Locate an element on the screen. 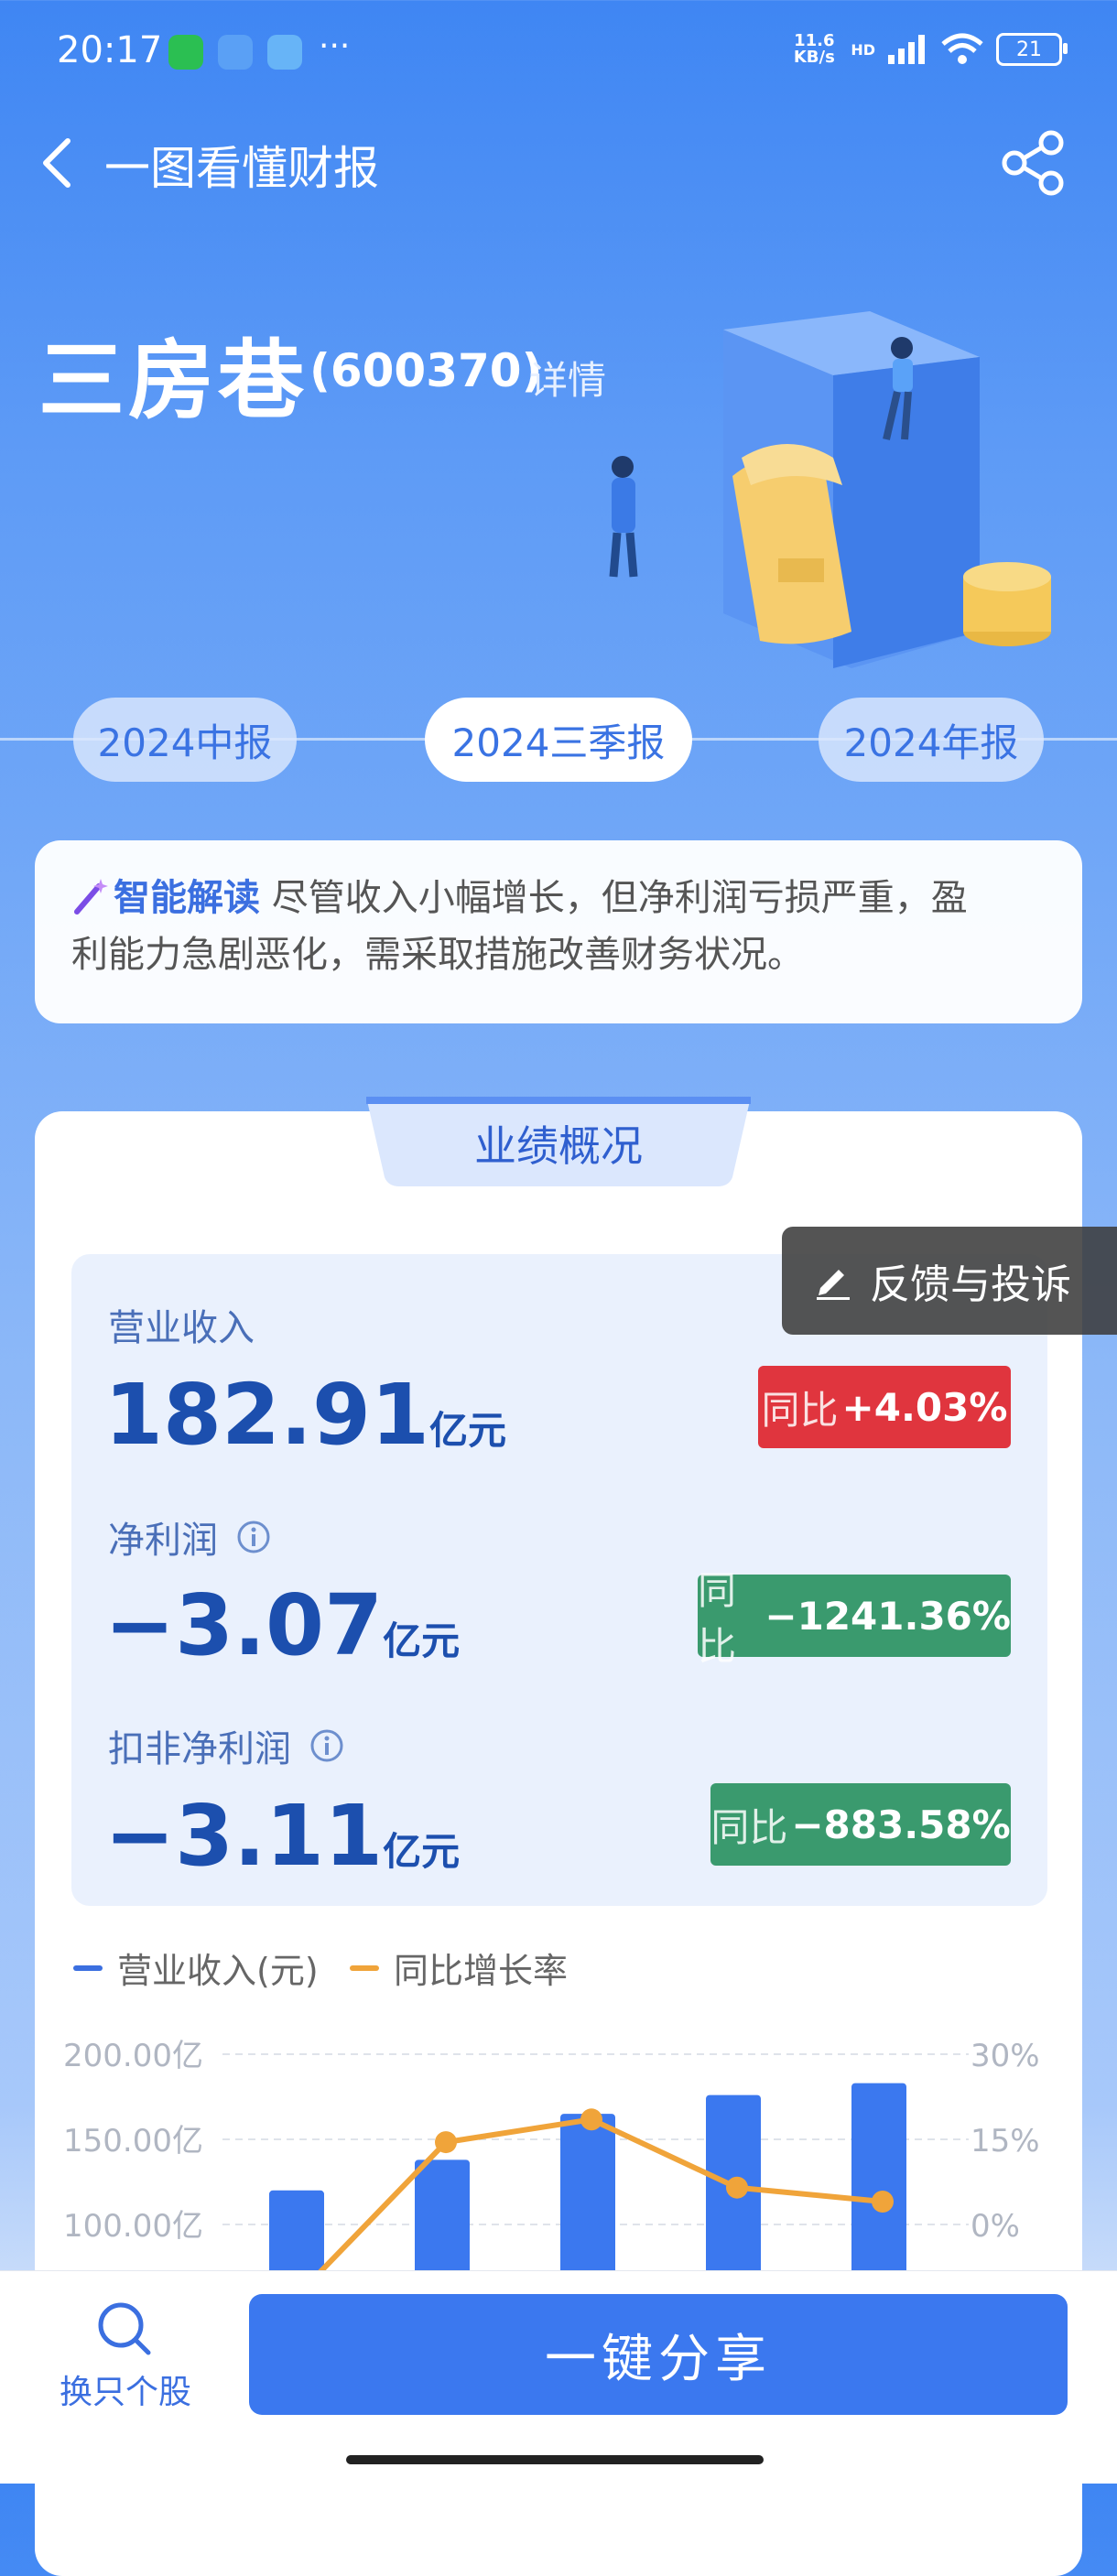  ai-summary-label: 智能解读 is located at coordinates (187, 898).